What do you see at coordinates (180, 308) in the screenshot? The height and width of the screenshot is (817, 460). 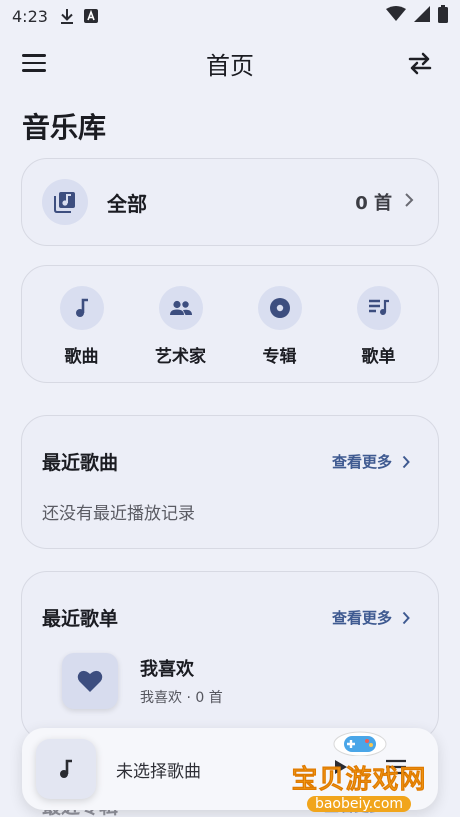 I see `people-icon` at bounding box center [180, 308].